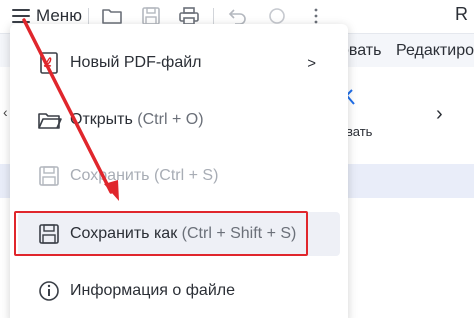 The height and width of the screenshot is (318, 474). What do you see at coordinates (144, 175) in the screenshot?
I see `menu-item-label: Сохранить (Ctrl + S)` at bounding box center [144, 175].